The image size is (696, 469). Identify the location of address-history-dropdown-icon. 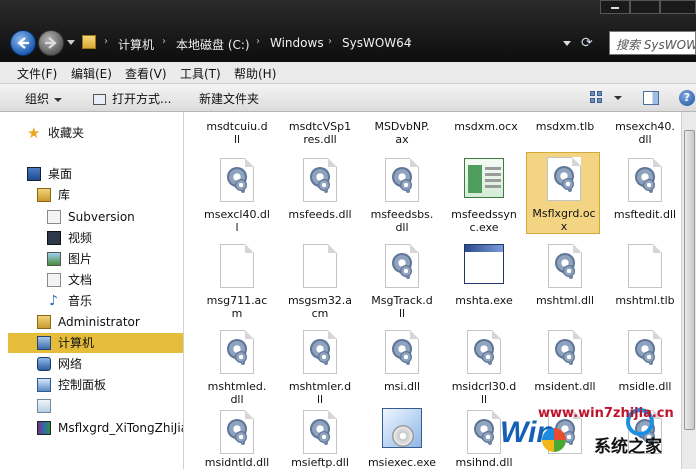
(567, 43).